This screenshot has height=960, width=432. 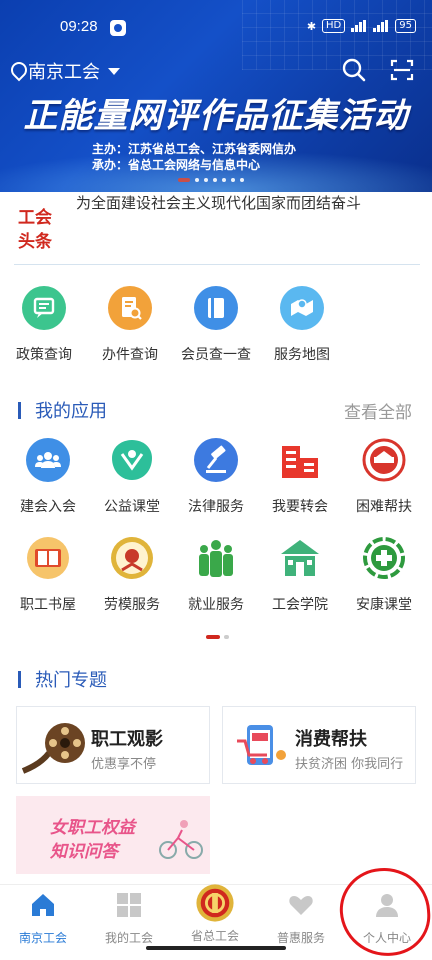 I want to click on topic-card-movies: 职工观影 优惠享不停, so click(x=113, y=745).